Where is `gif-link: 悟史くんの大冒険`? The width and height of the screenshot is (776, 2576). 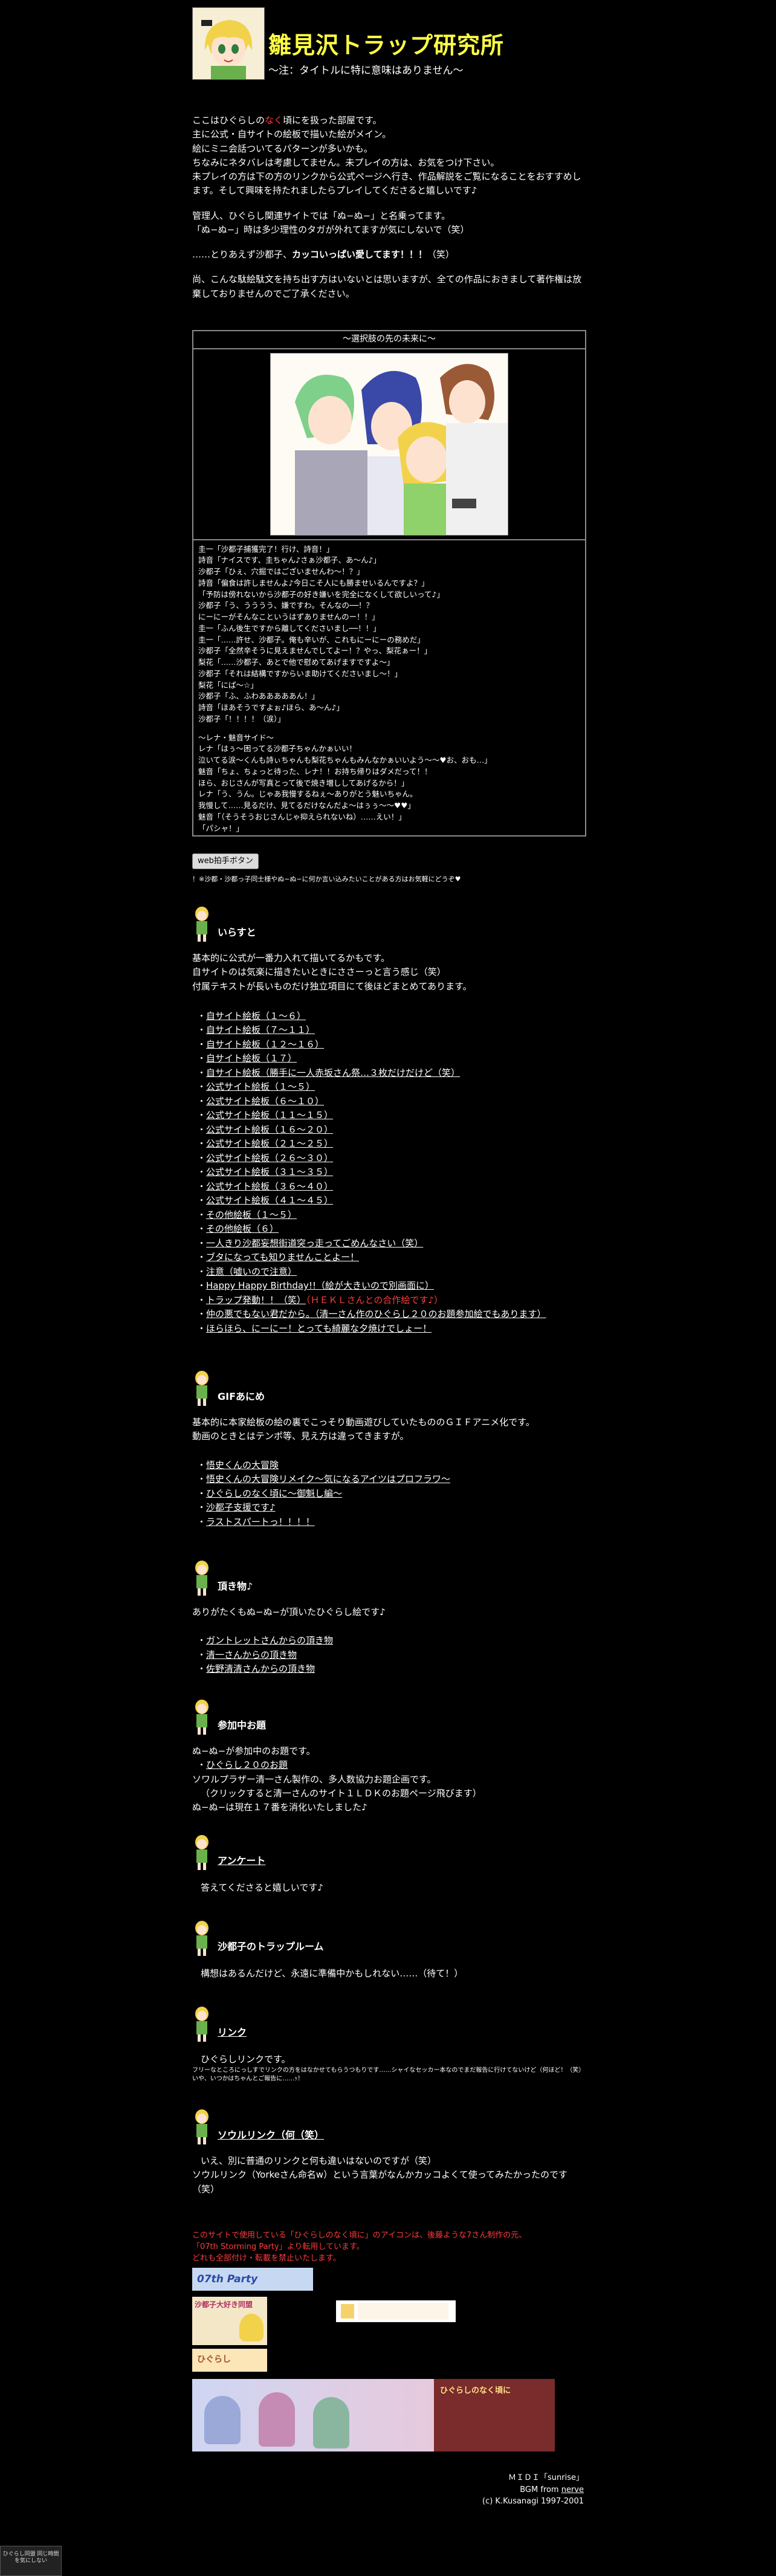 gif-link: 悟史くんの大冒険 is located at coordinates (242, 1465).